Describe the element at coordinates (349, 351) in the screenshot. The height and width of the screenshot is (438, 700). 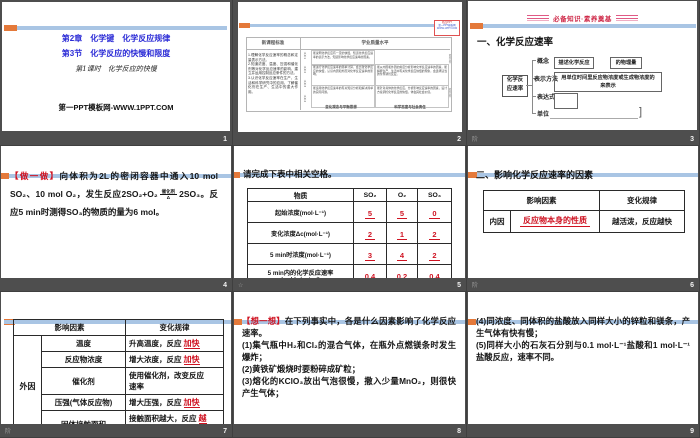
I see `think-item-1: (1)集气瓶中H₂和Cl₂的混合气体，在瓶外点燃镁条时发生爆炸；` at that location.